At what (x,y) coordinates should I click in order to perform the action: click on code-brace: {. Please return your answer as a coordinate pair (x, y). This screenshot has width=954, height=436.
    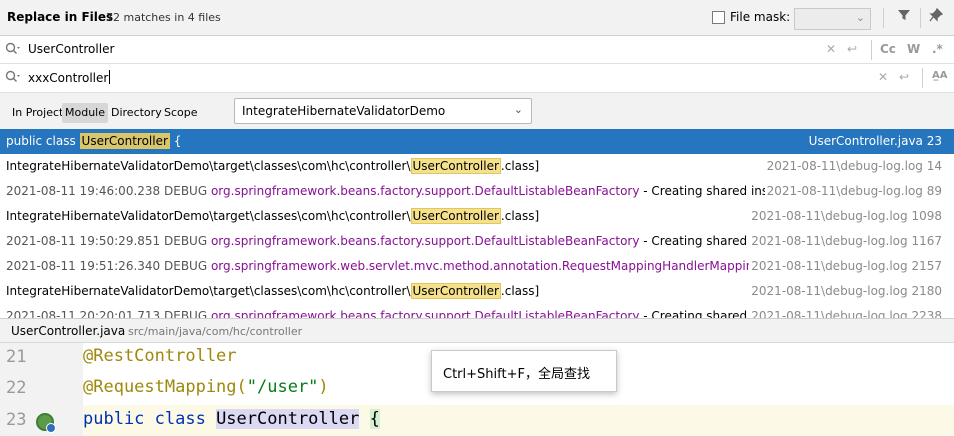
    Looking at the image, I should click on (374, 419).